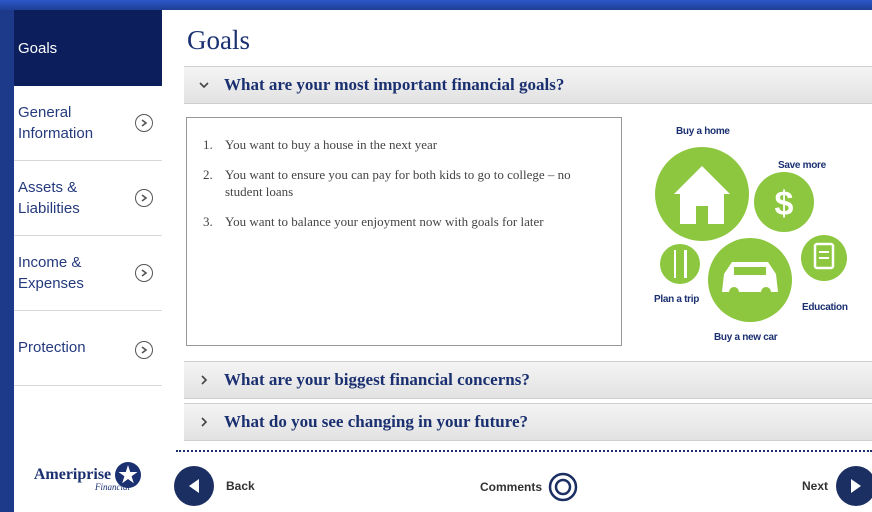  What do you see at coordinates (88, 273) in the screenshot?
I see `sidebar-item-income-expenses: Income & Expenses` at bounding box center [88, 273].